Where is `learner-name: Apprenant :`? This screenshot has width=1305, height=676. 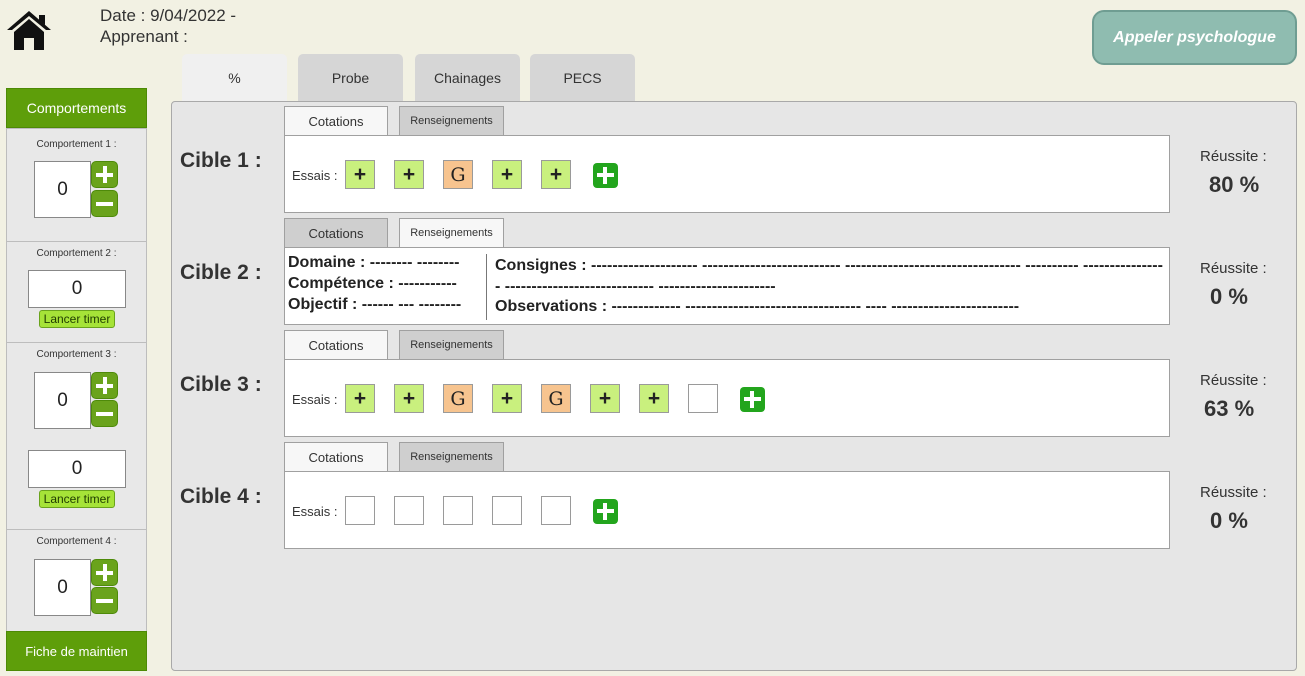
learner-name: Apprenant : is located at coordinates (144, 36).